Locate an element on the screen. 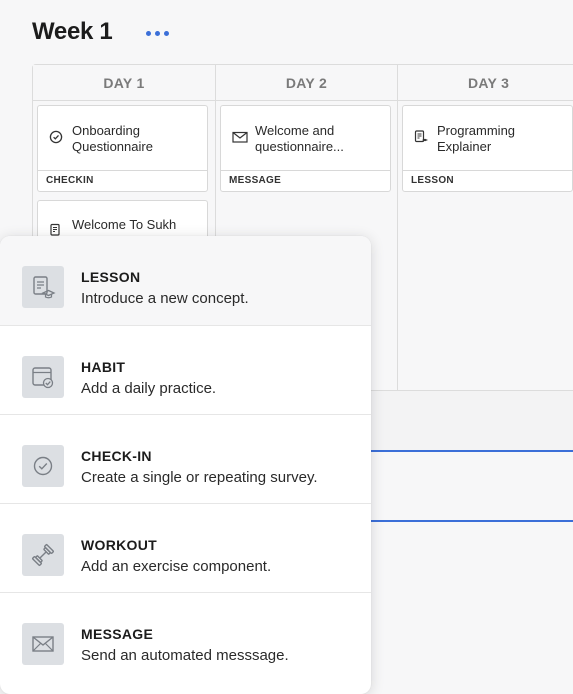 This screenshot has height=694, width=573. more-options-button is located at coordinates (157, 33).